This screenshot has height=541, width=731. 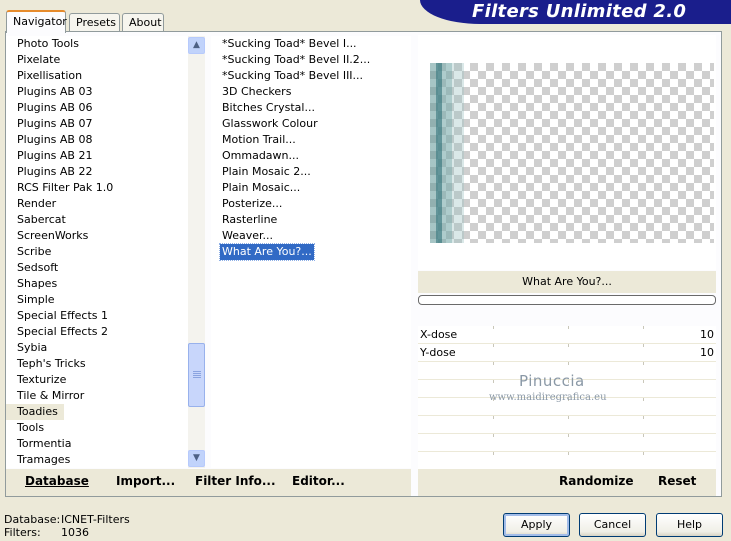 I want to click on cancel-button: Cancel, so click(x=612, y=525).